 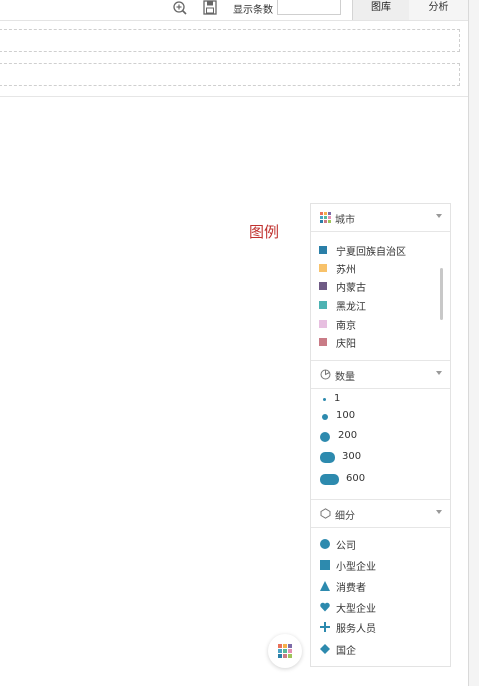 I want to click on legend-item-shape: 小型企业, so click(x=371, y=565).